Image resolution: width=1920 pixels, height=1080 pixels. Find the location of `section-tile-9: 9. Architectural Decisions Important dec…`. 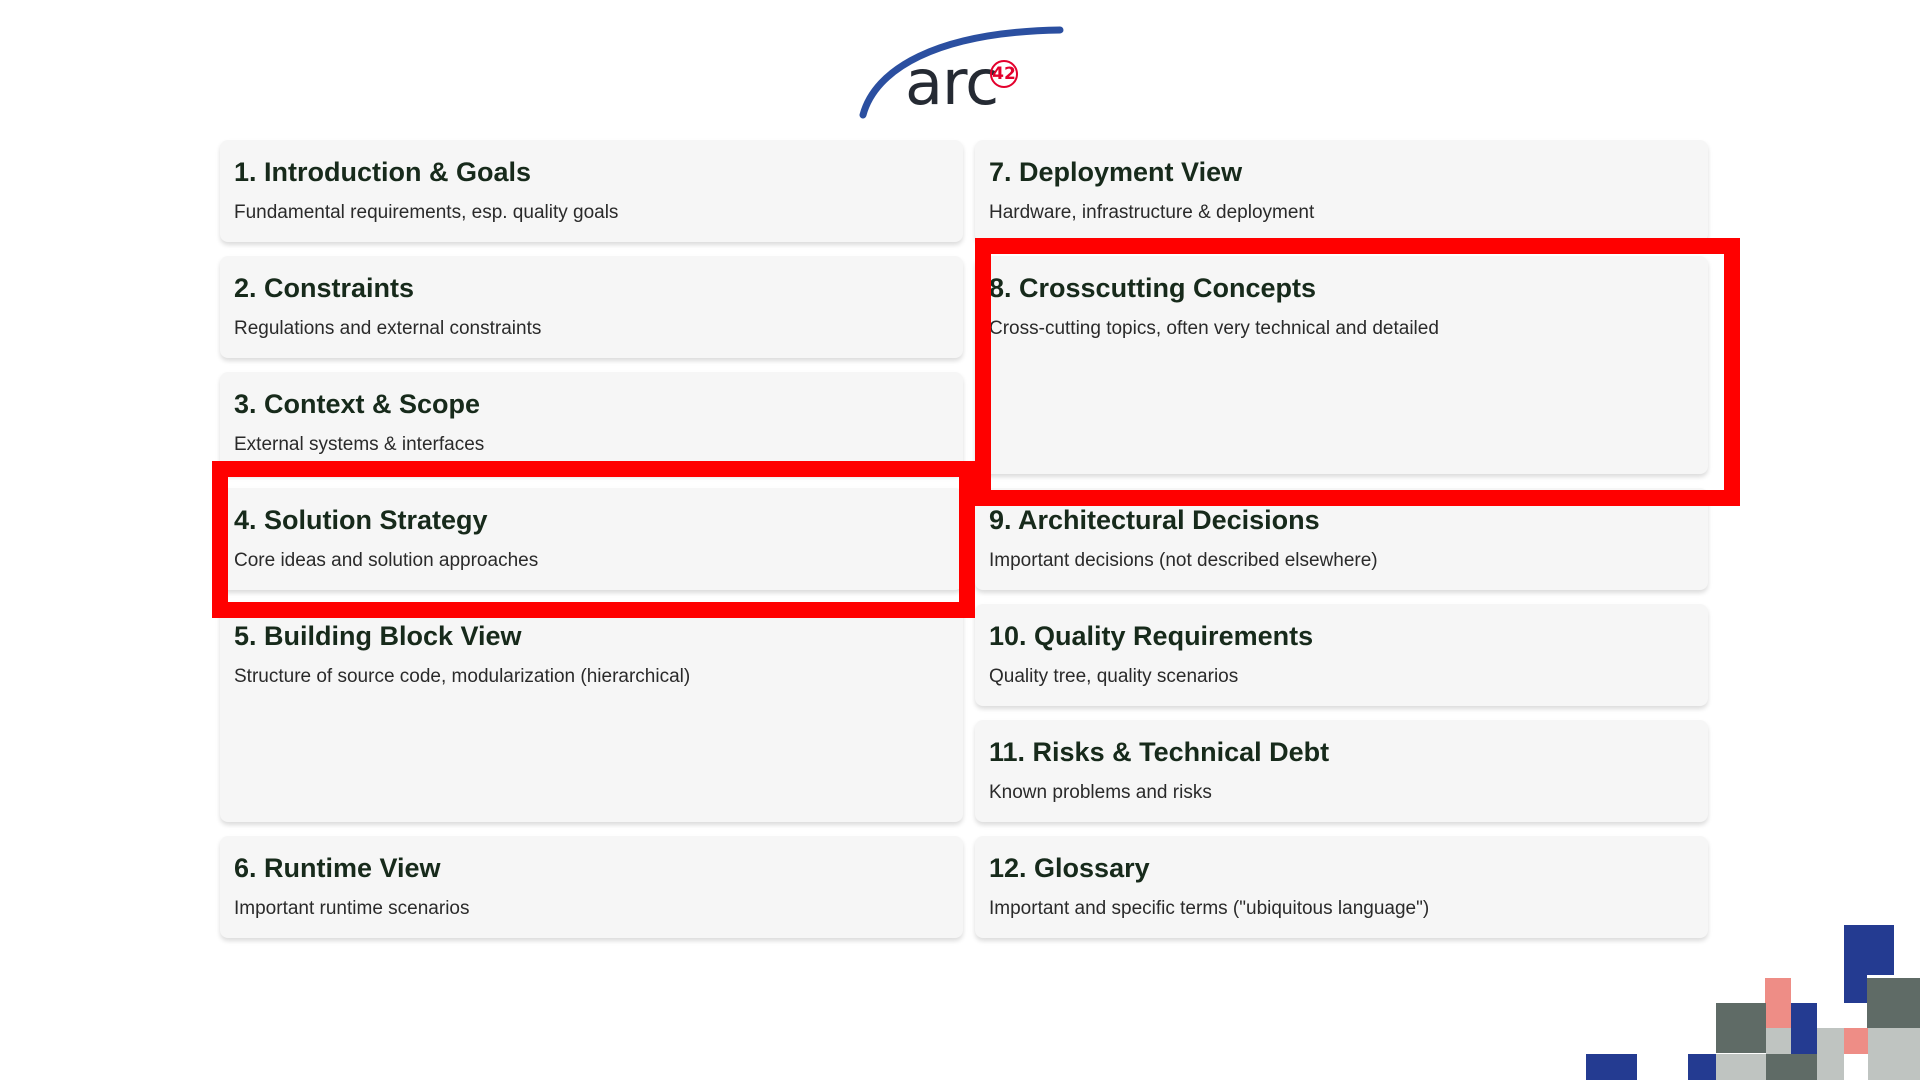

section-tile-9: 9. Architectural Decisions Important dec… is located at coordinates (1341, 539).